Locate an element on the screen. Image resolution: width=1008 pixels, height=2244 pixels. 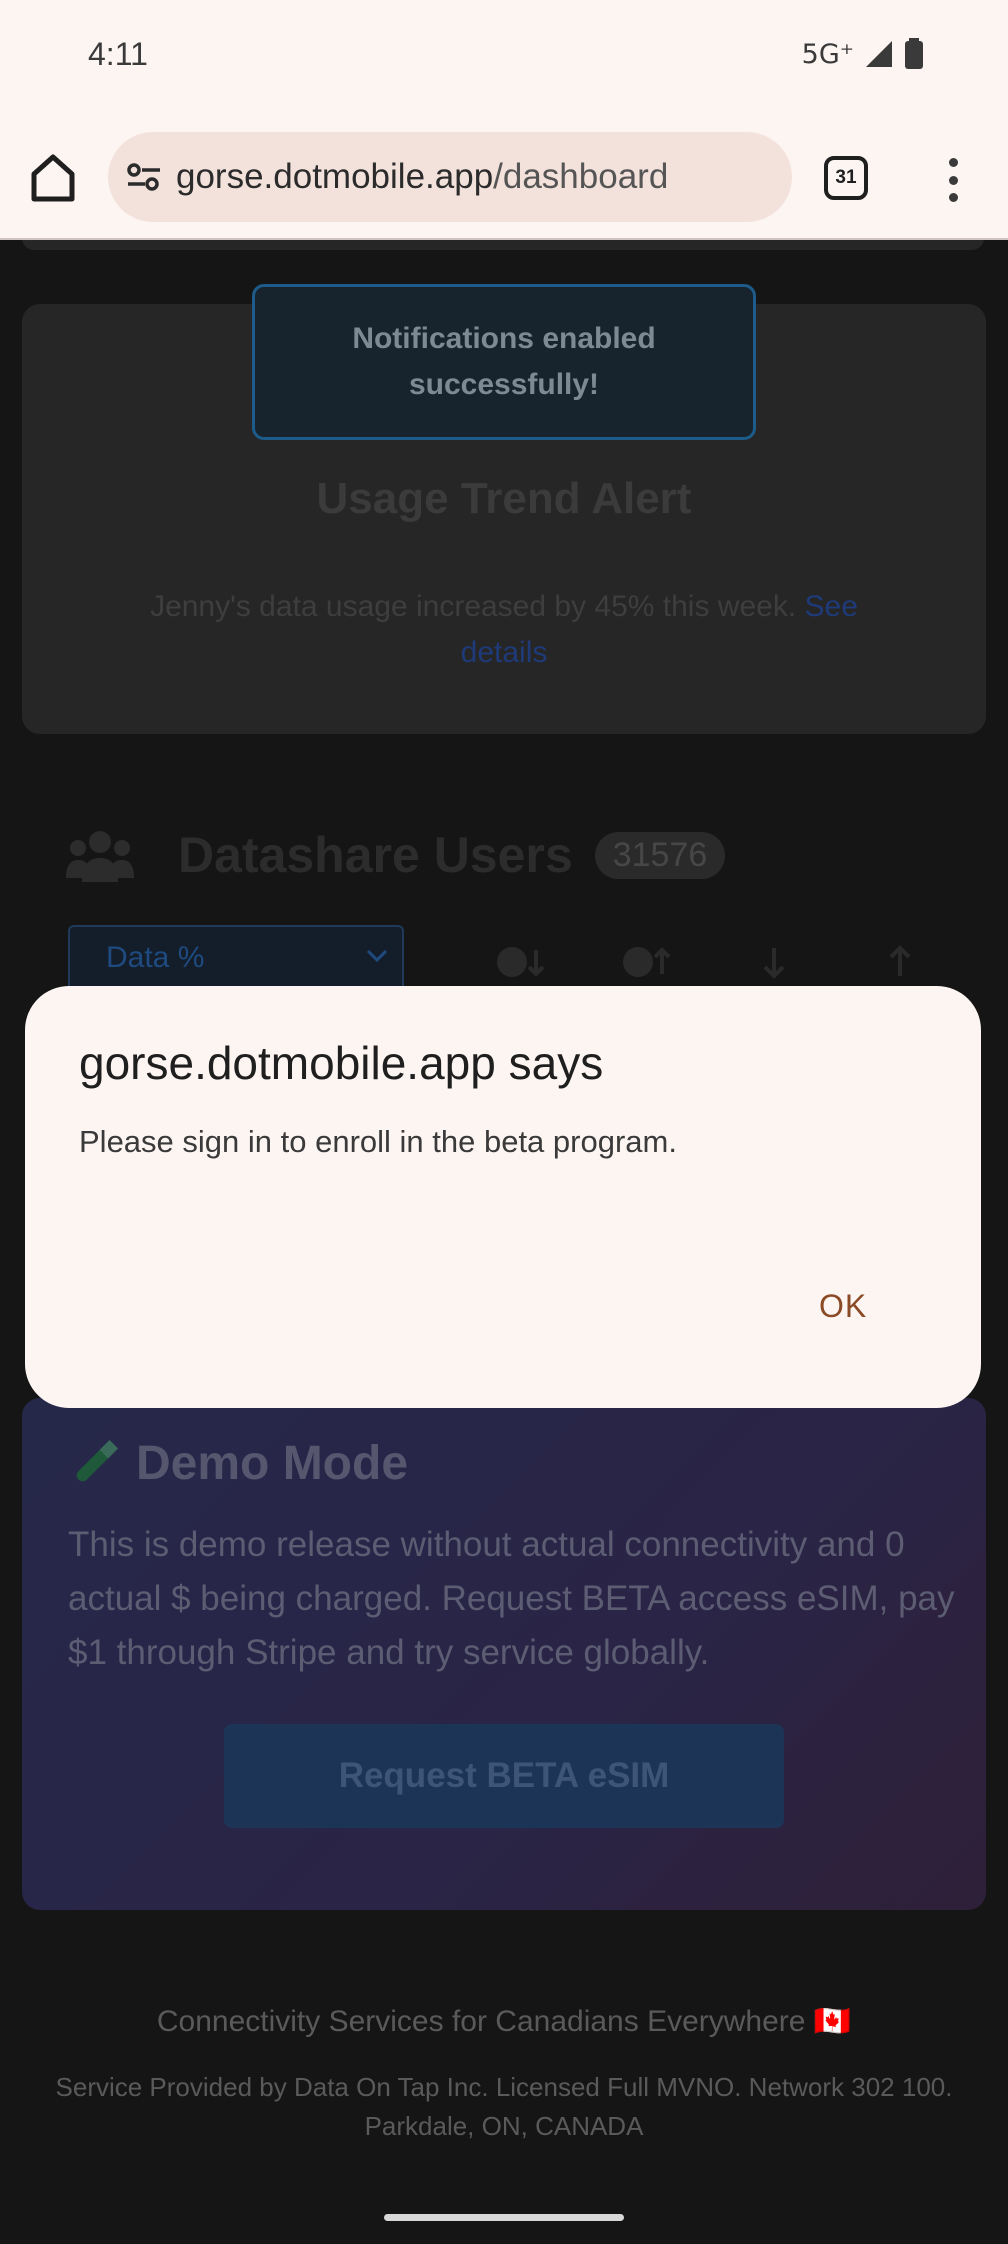
demo-title-text: Demo Mode is located at coordinates (272, 1463).